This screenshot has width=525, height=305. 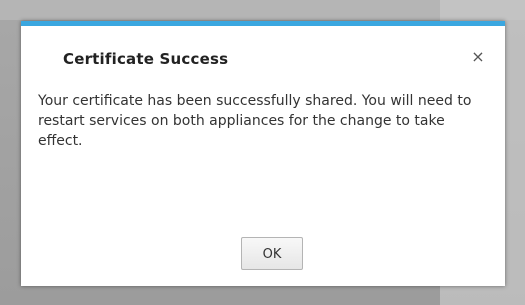 I want to click on dialog-title: Certificate Success, so click(x=146, y=59).